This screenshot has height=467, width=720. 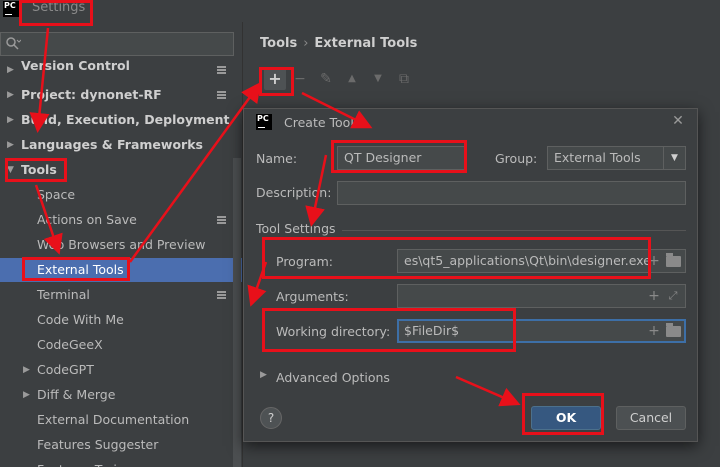 What do you see at coordinates (117, 44) in the screenshot?
I see `settings-search-input` at bounding box center [117, 44].